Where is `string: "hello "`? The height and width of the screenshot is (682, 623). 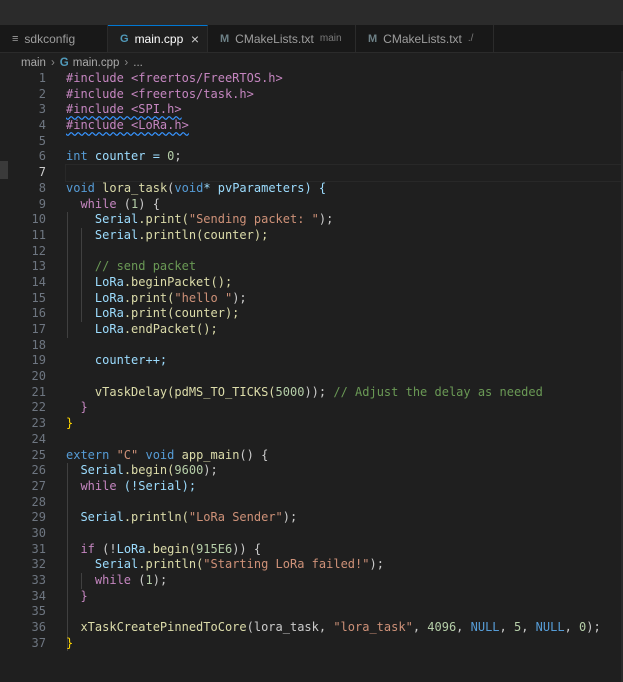
string: "hello " is located at coordinates (203, 297).